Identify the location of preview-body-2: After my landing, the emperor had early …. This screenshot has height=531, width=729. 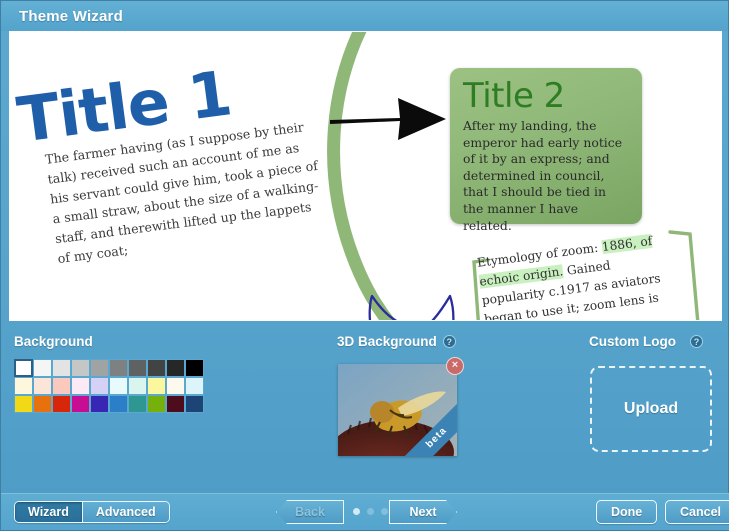
(543, 175).